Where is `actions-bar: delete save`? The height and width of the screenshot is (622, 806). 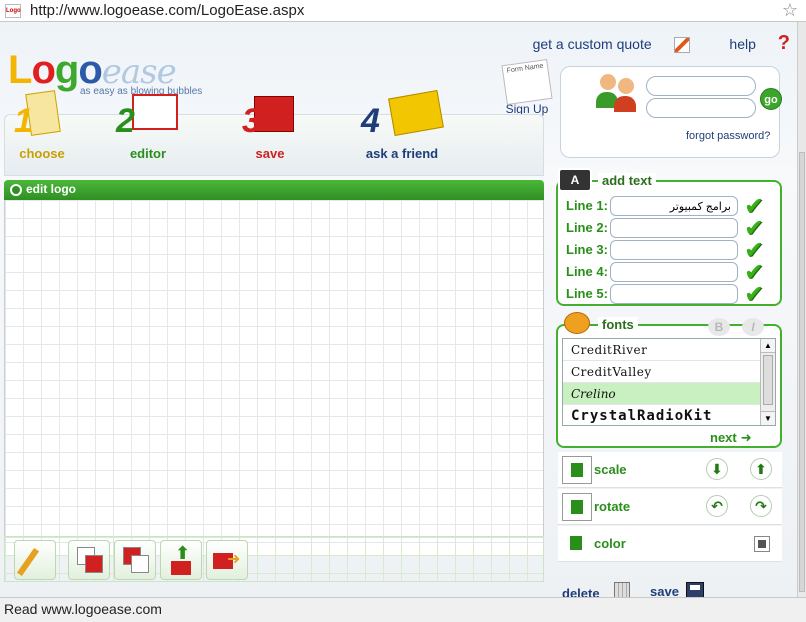 actions-bar: delete save is located at coordinates (670, 589).